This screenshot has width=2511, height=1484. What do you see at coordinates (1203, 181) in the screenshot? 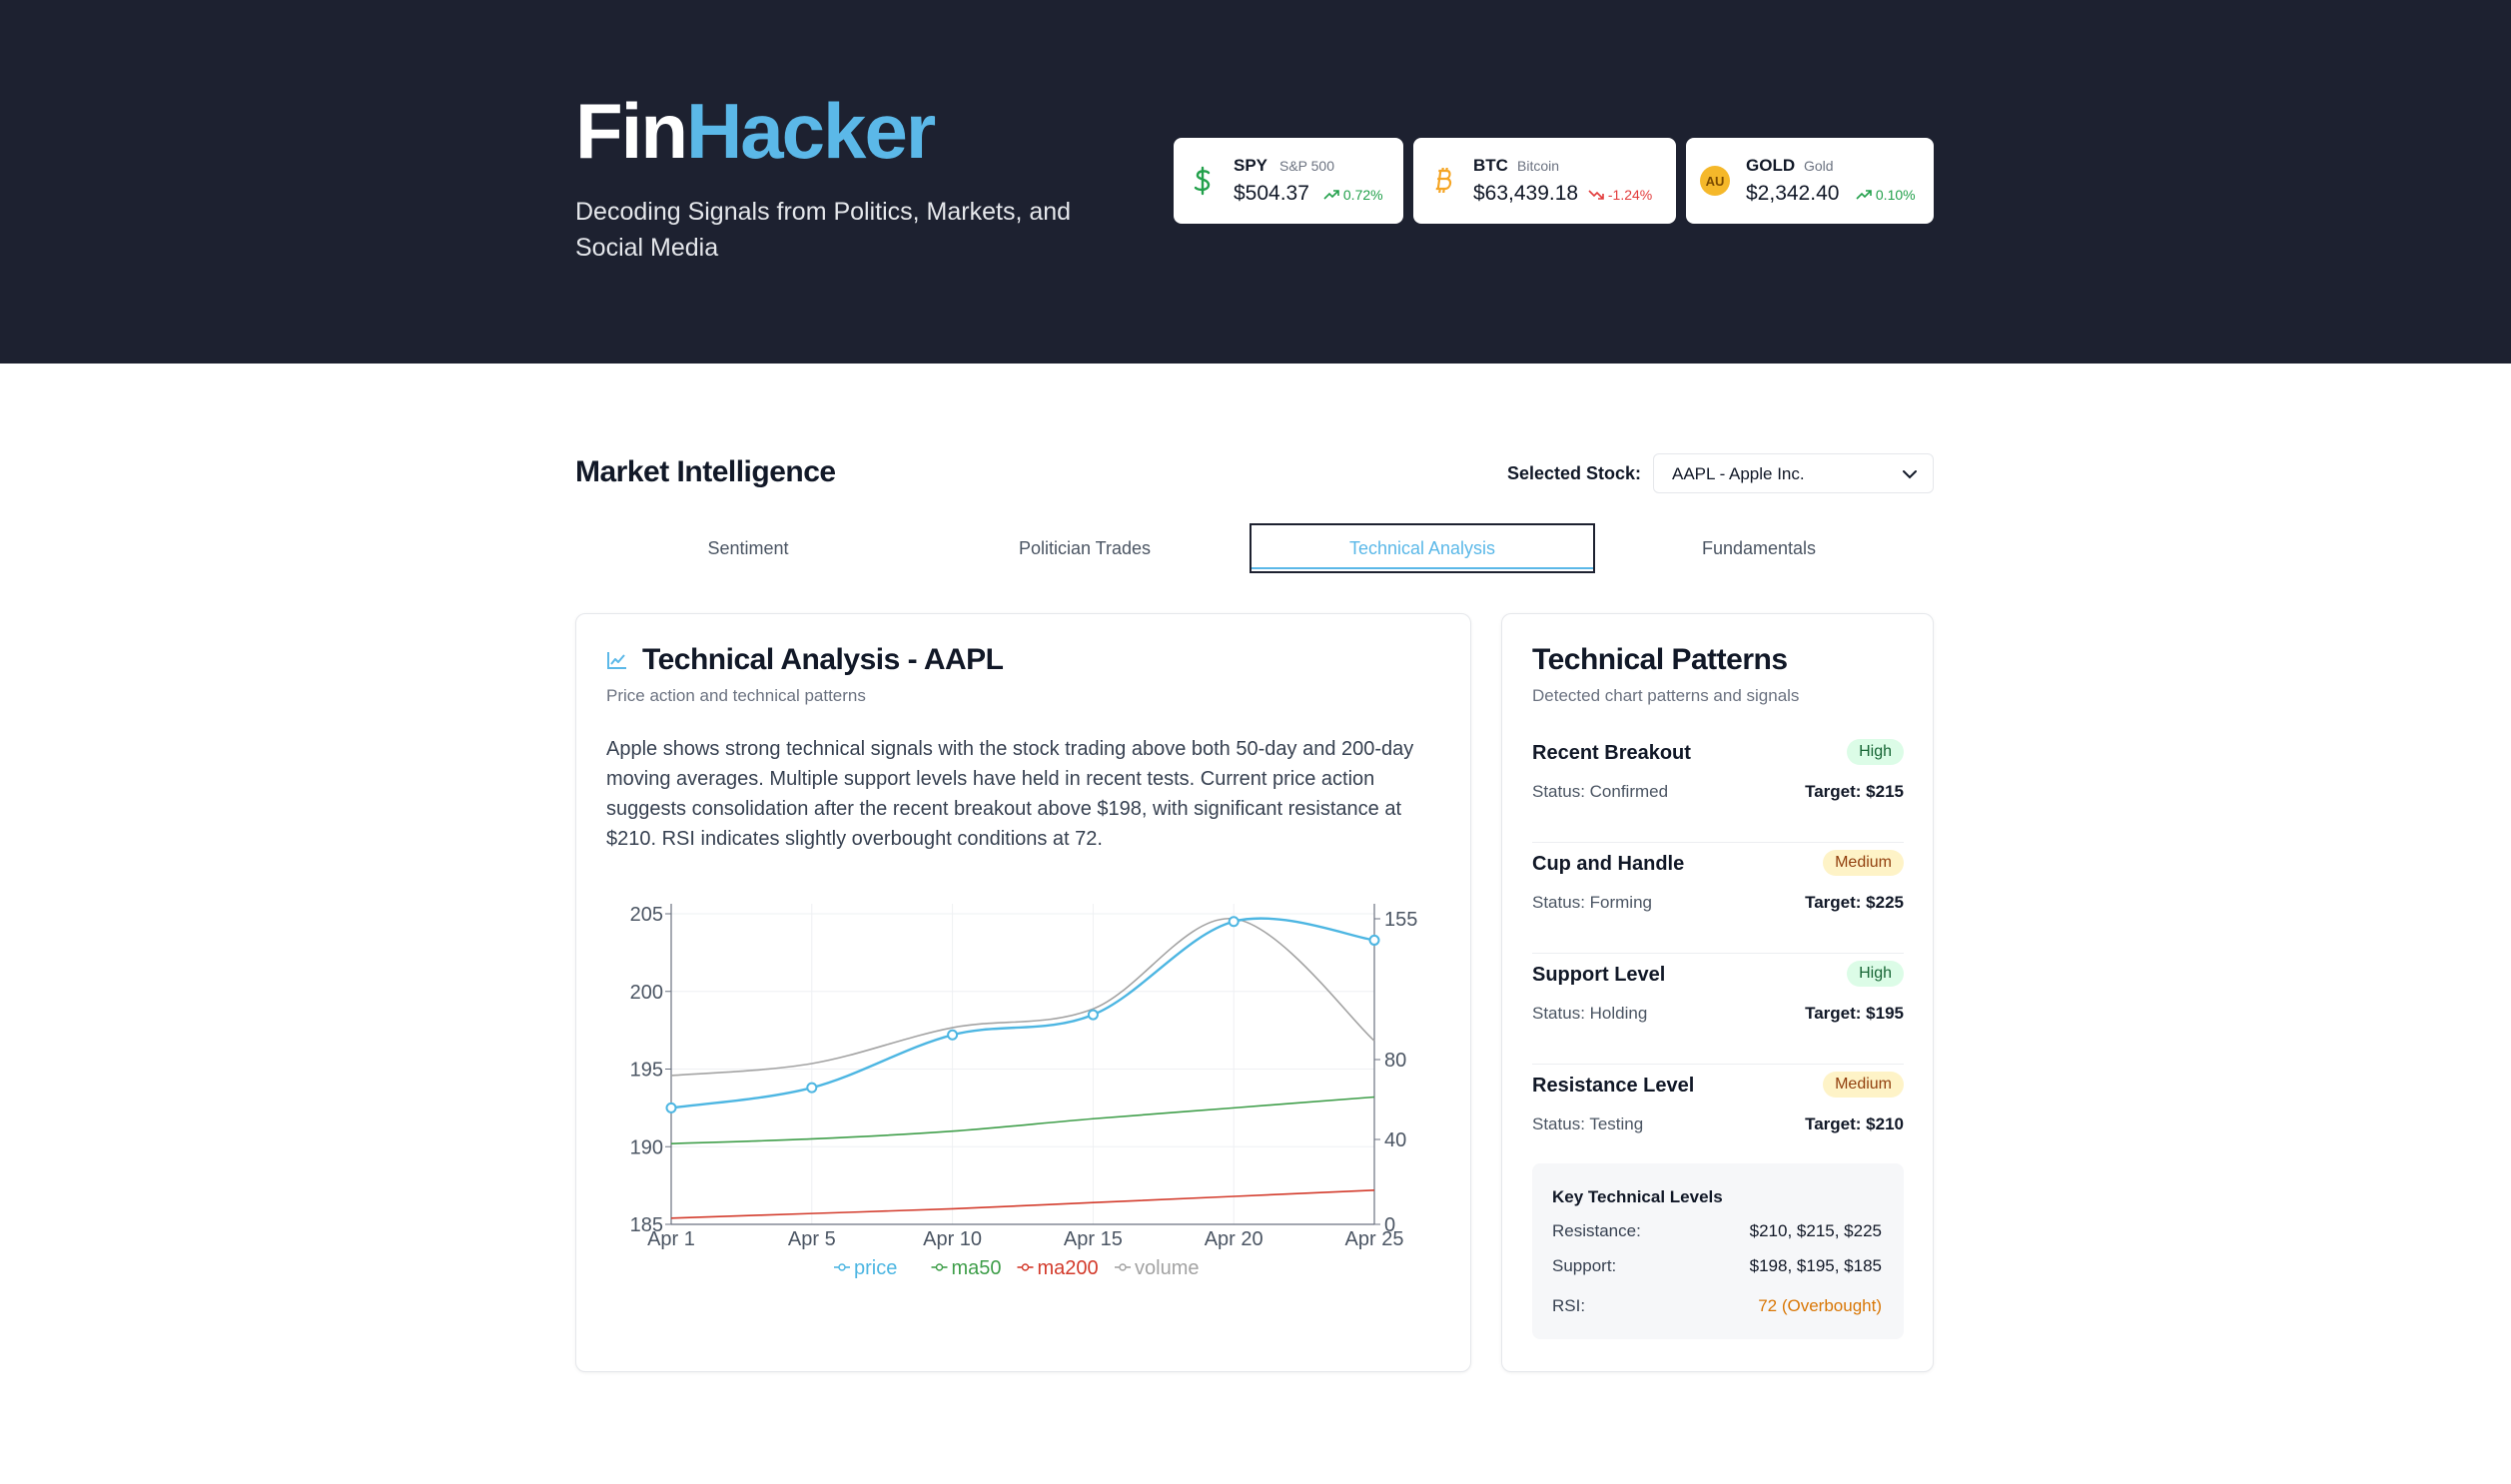
I see `dollar-icon` at bounding box center [1203, 181].